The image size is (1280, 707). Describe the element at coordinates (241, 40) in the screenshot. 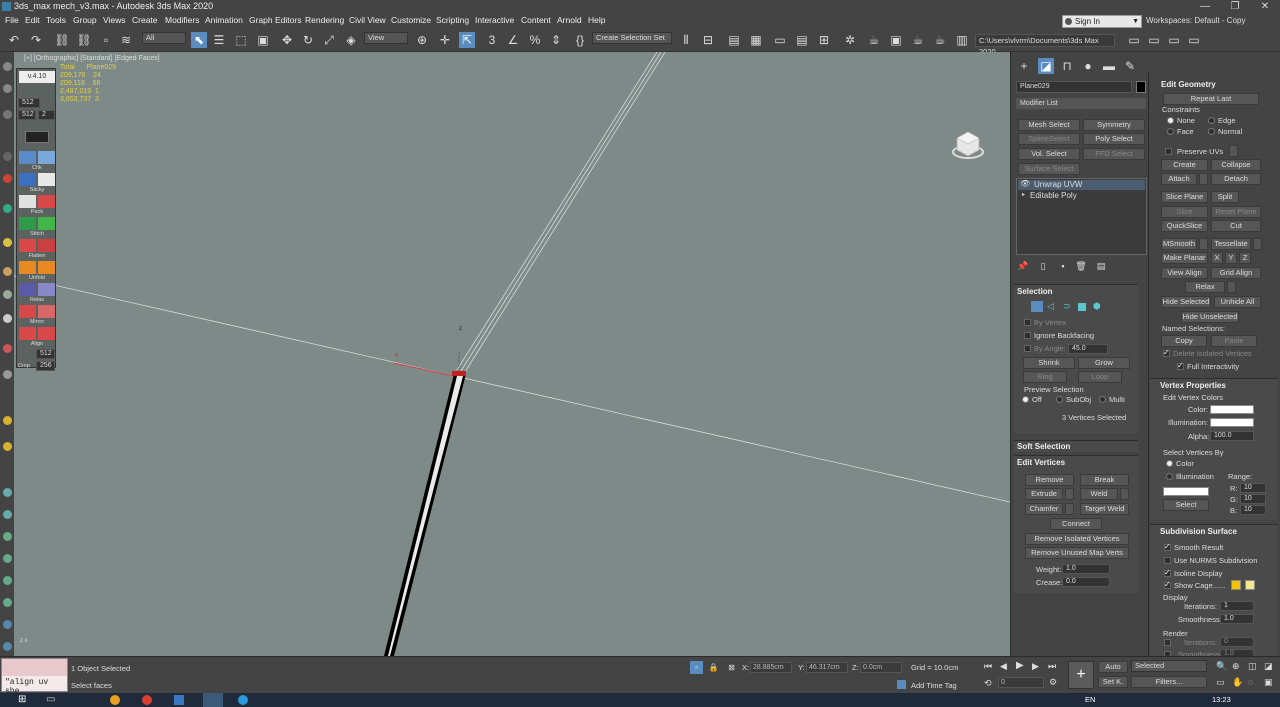

I see `rect-selection-icon: ⬚` at that location.